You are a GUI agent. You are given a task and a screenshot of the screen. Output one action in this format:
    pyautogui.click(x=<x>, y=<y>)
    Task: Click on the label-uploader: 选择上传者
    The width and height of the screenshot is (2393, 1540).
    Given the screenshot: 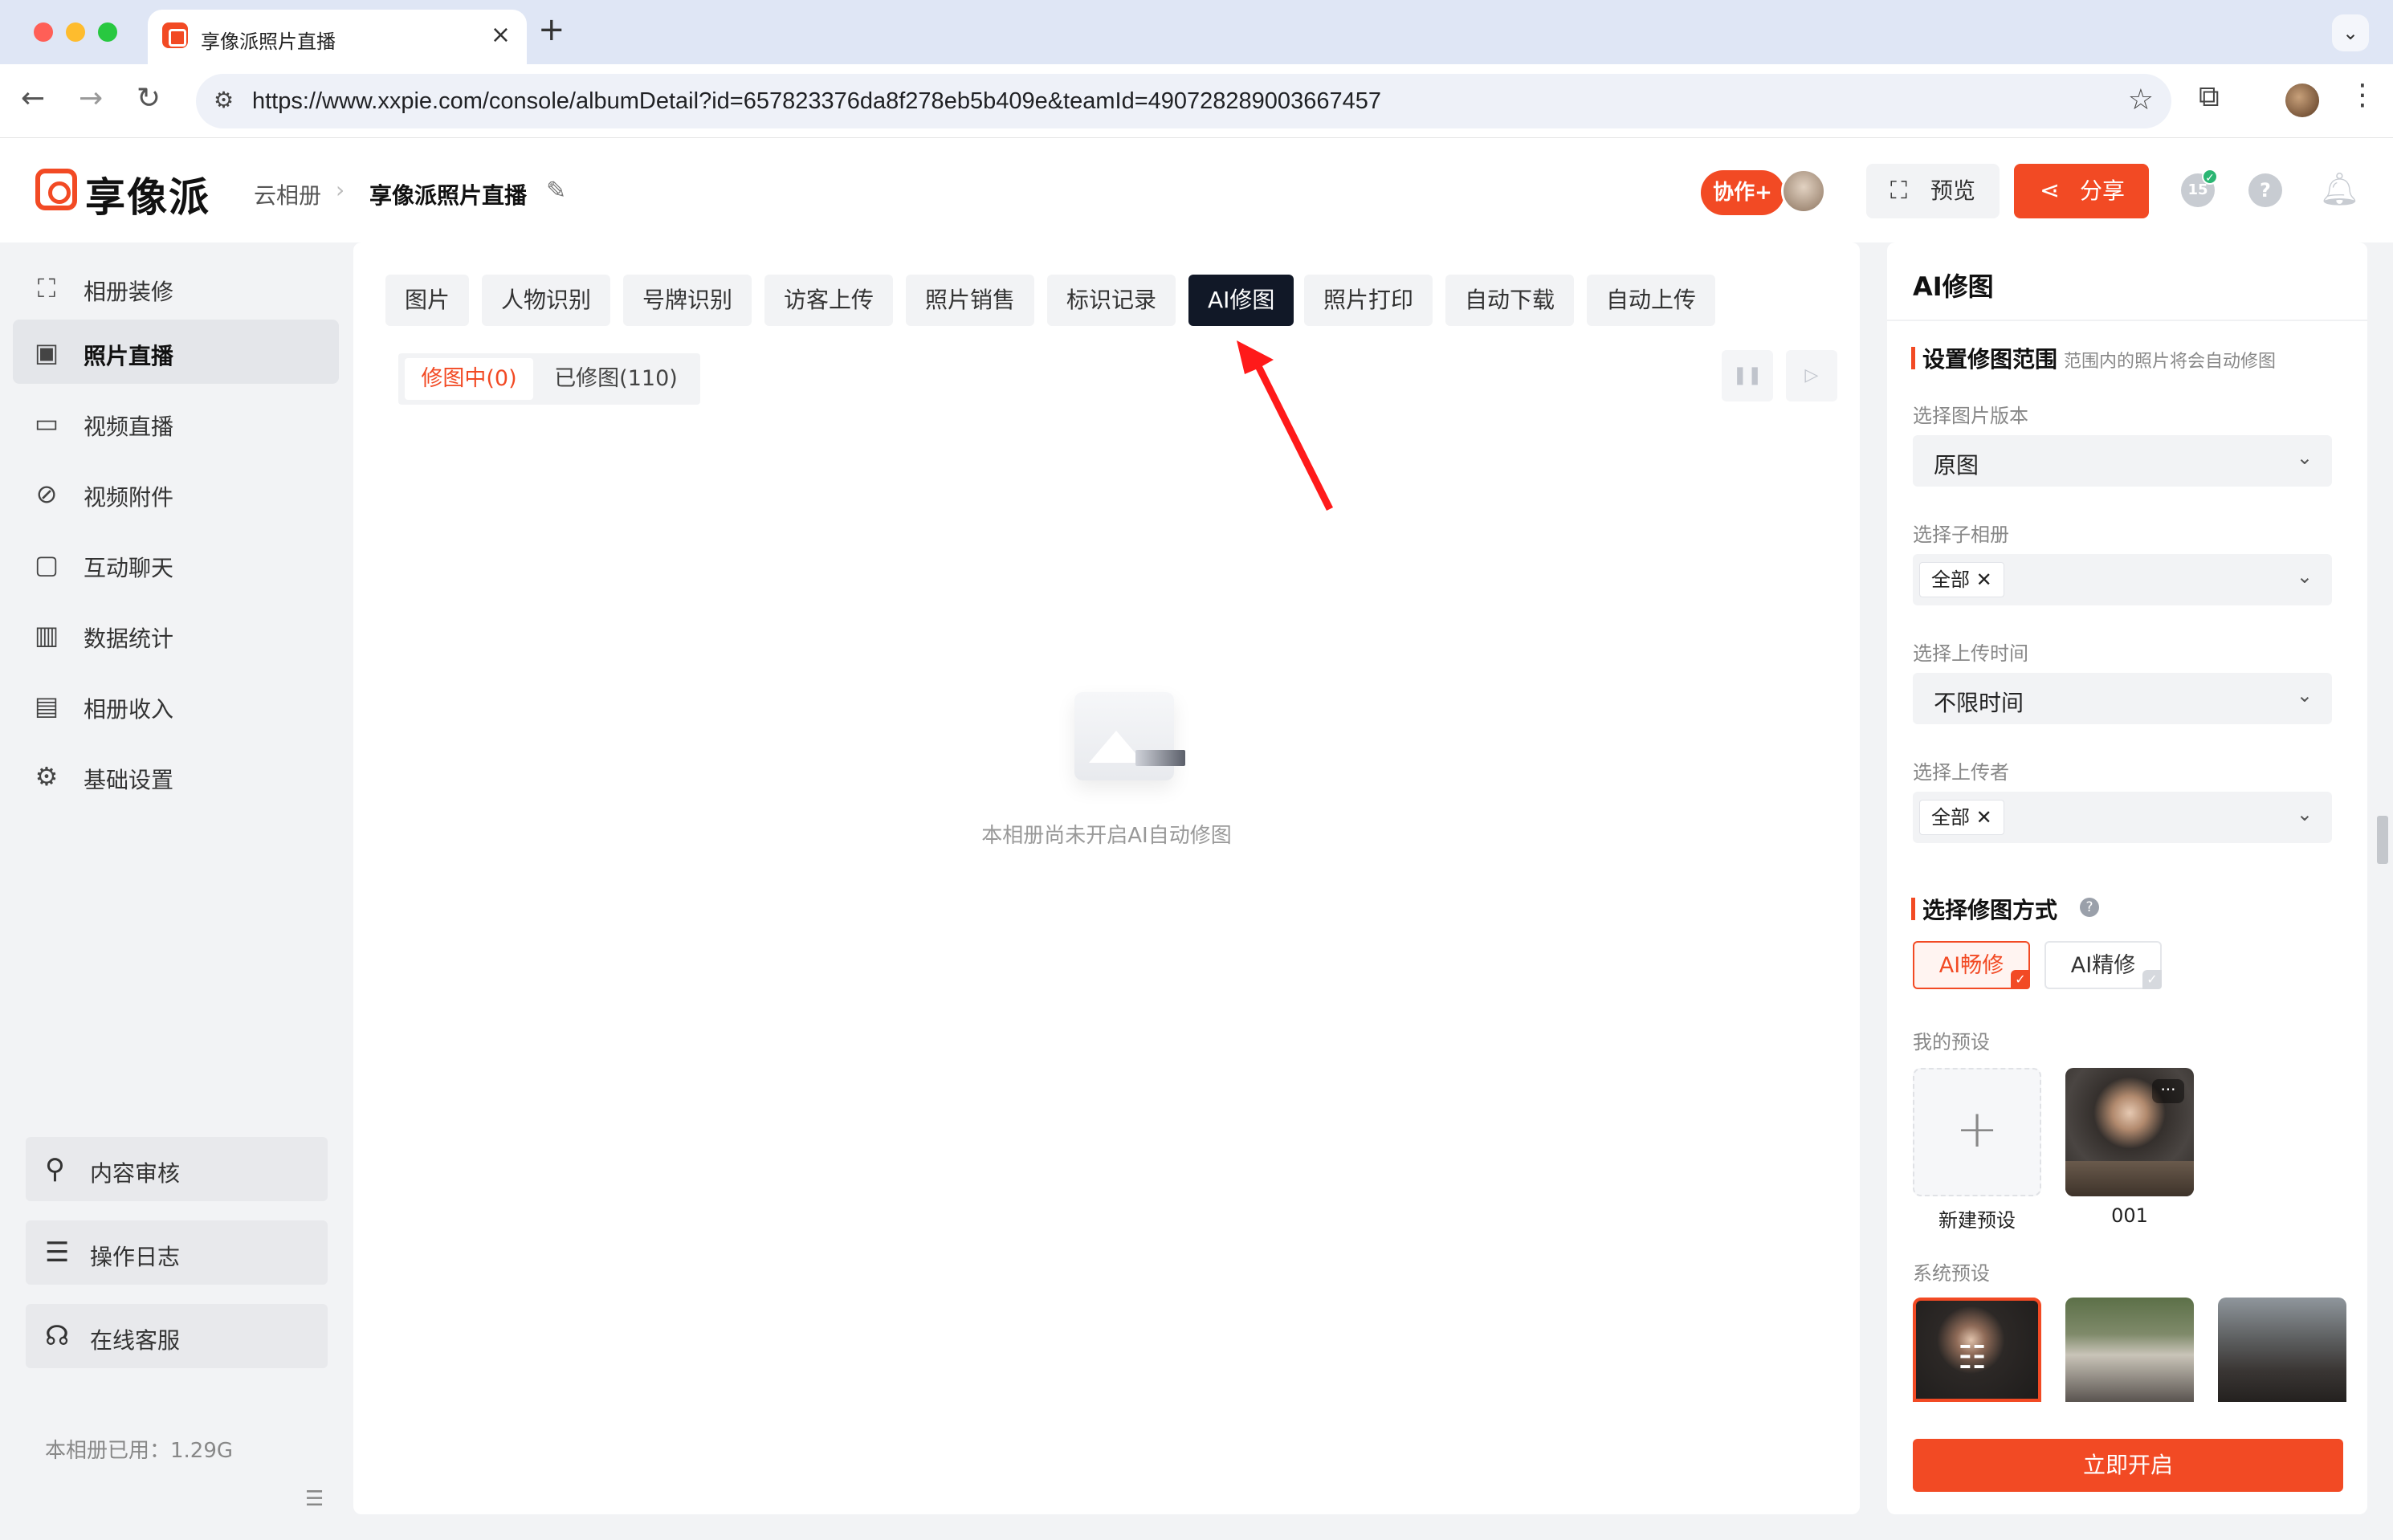 What is the action you would take?
    pyautogui.click(x=1961, y=772)
    